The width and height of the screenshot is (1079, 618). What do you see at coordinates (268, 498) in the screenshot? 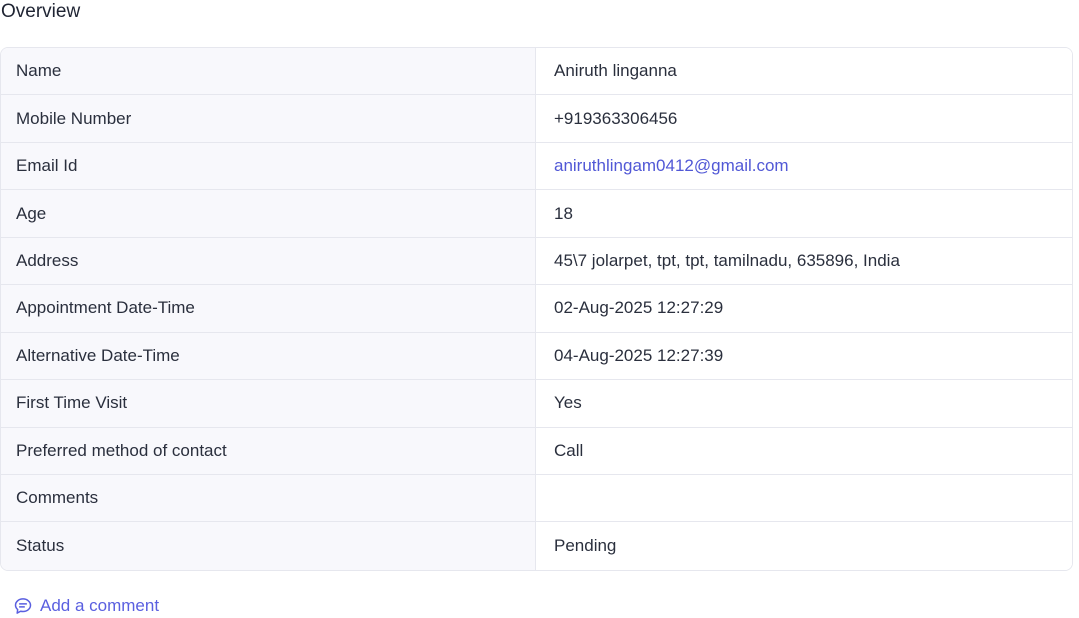
I see `row-label: Comments` at bounding box center [268, 498].